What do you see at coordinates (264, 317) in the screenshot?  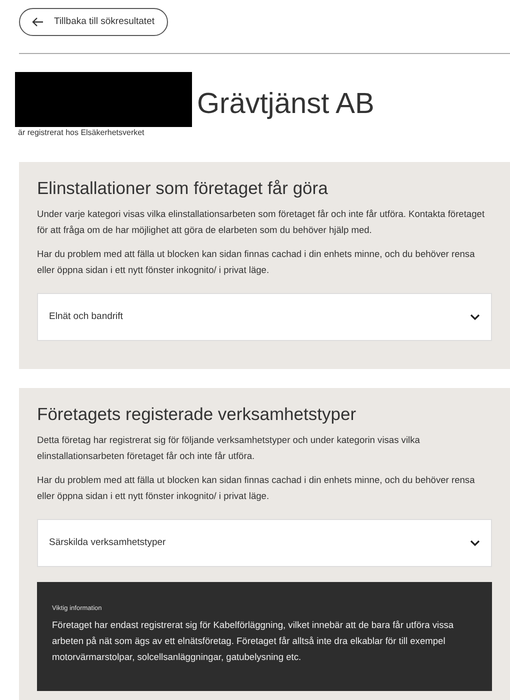 I see `accordion-header: Elnät och bandrift` at bounding box center [264, 317].